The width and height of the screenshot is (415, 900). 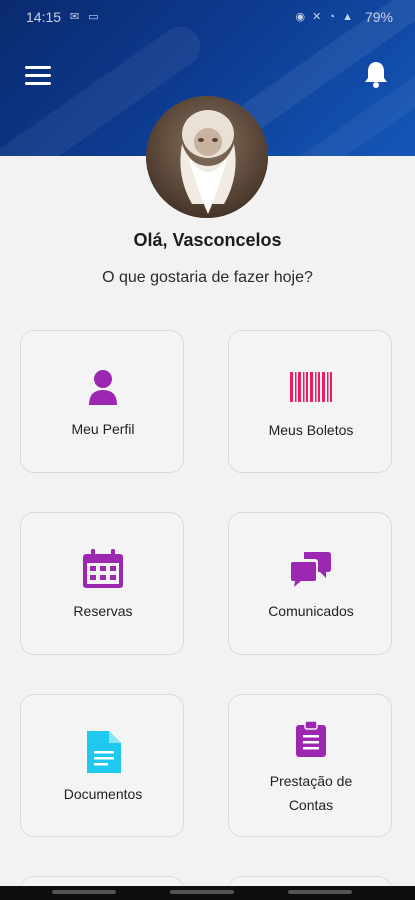 What do you see at coordinates (311, 571) in the screenshot?
I see `chat-bubbles-icon` at bounding box center [311, 571].